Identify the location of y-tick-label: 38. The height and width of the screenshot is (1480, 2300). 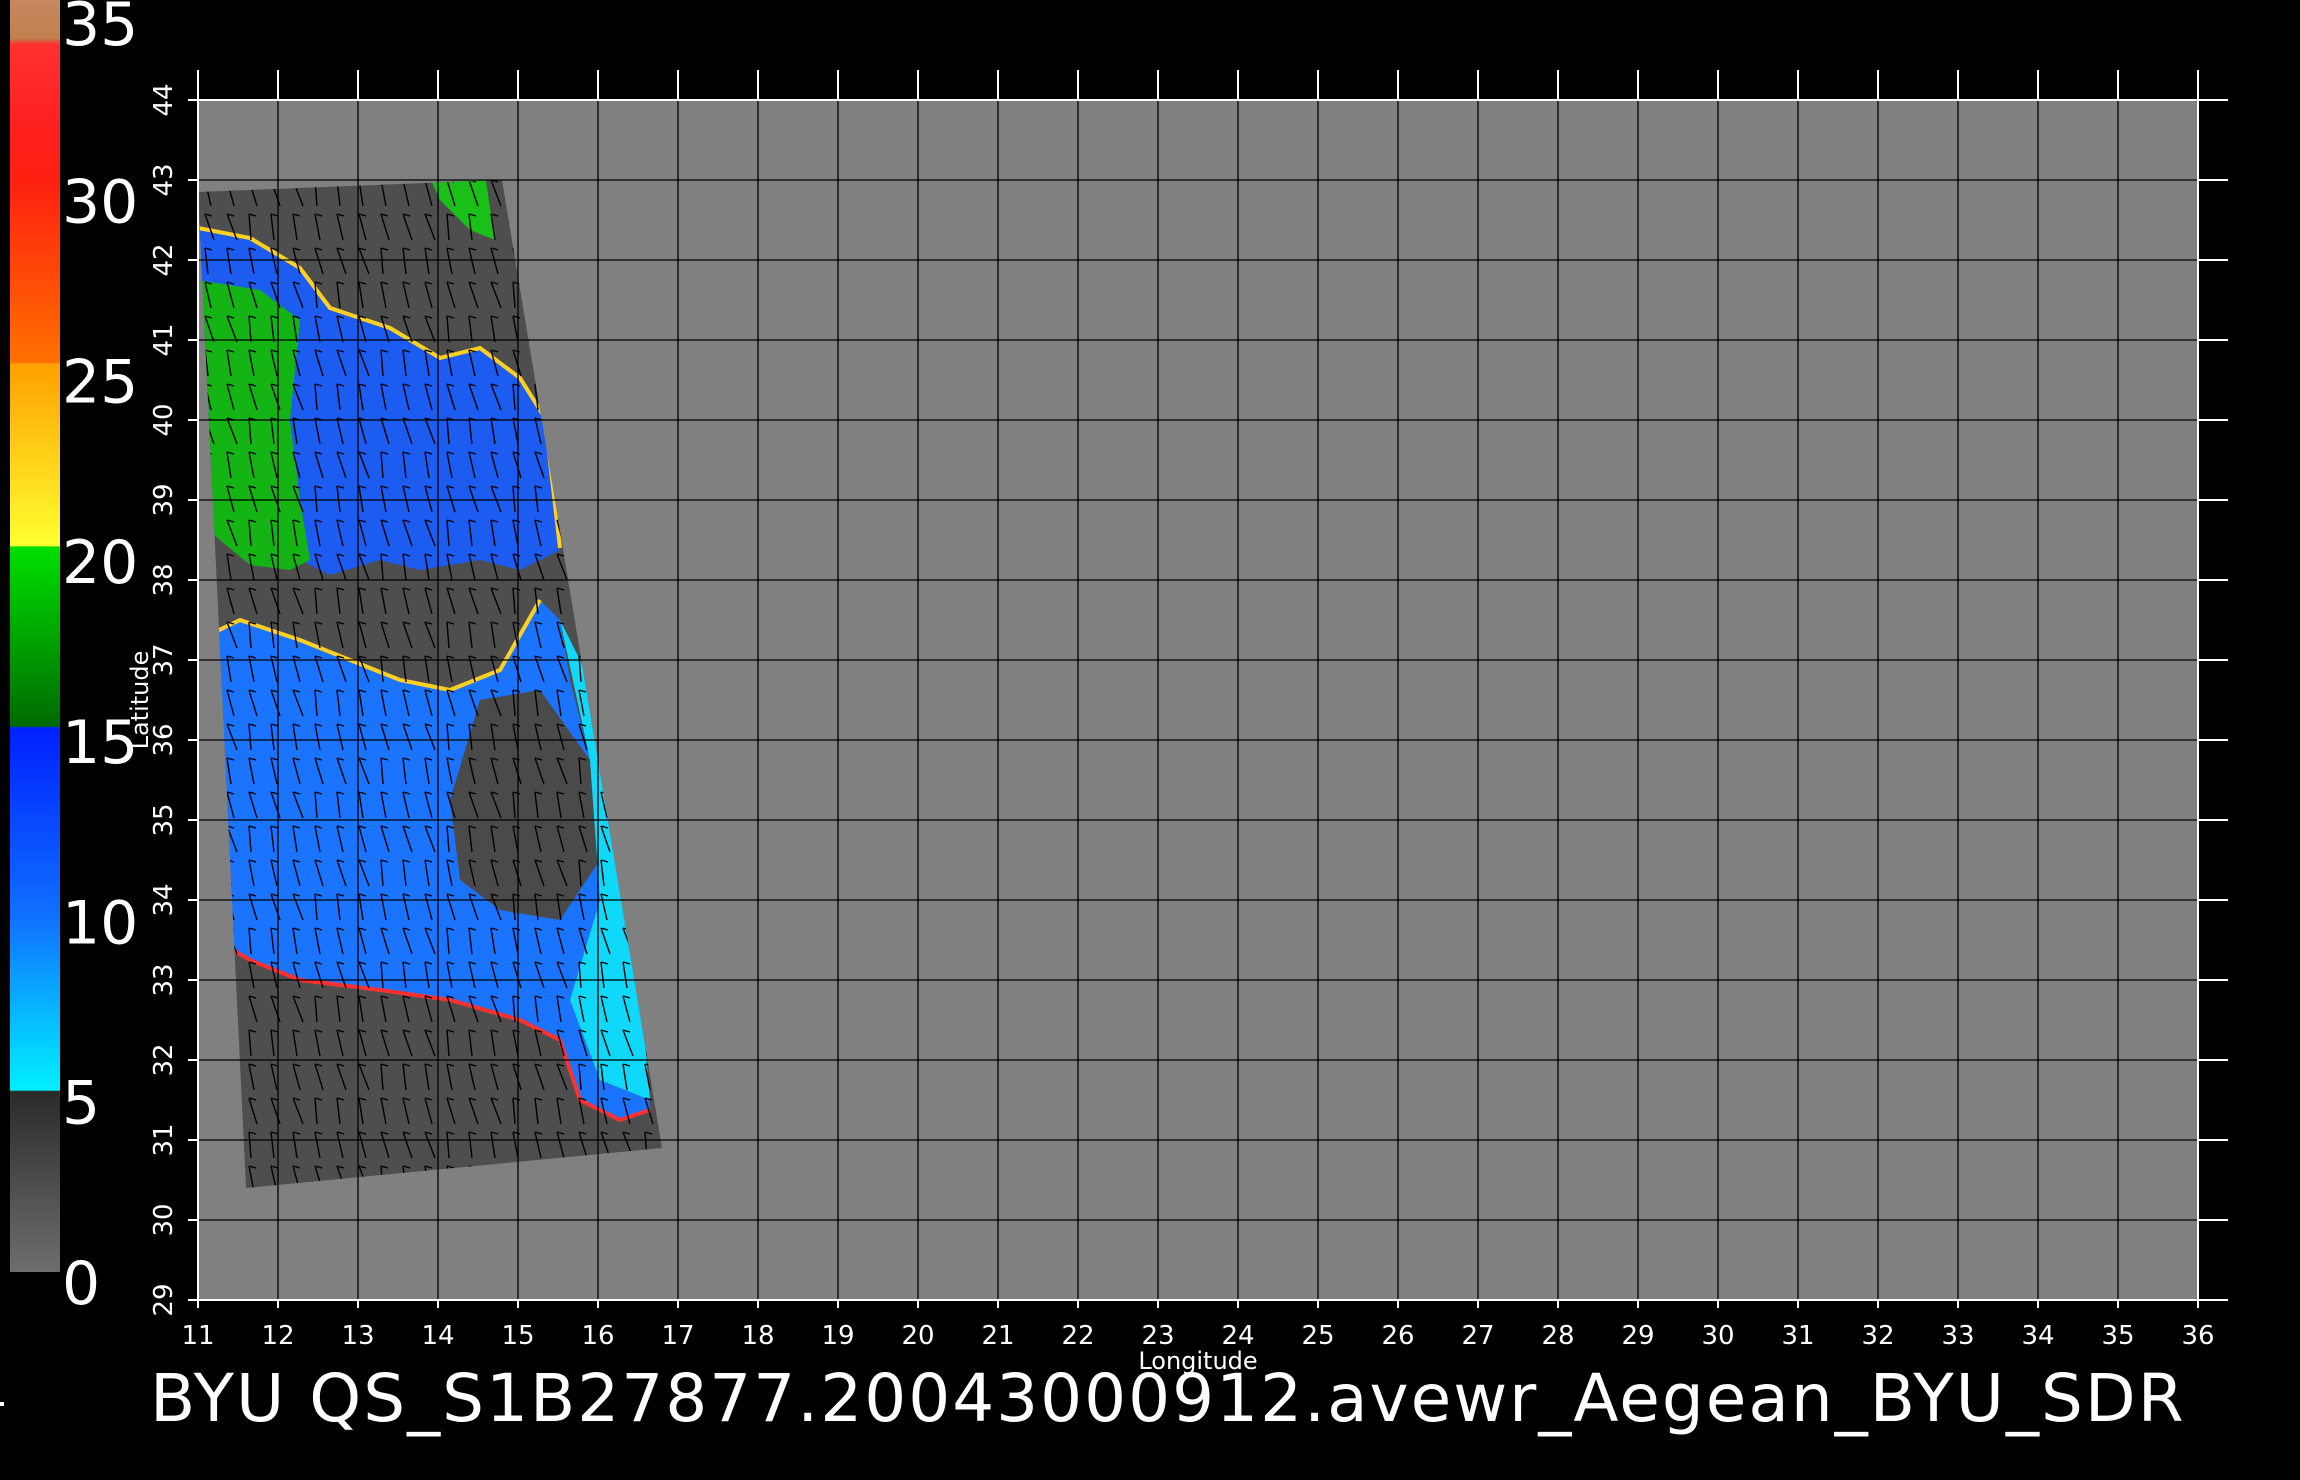
(164, 579).